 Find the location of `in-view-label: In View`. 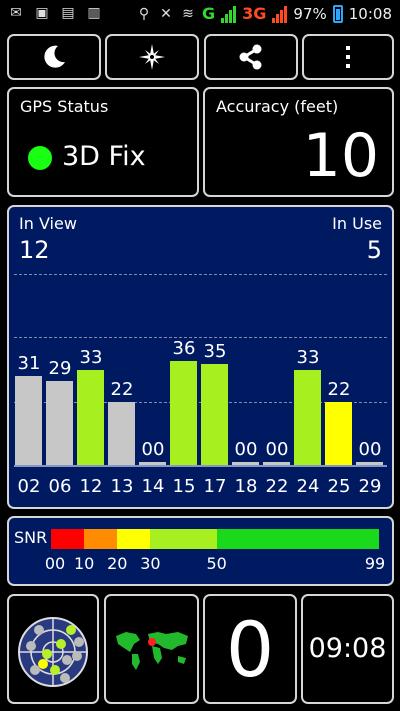

in-view-label: In View is located at coordinates (48, 223).